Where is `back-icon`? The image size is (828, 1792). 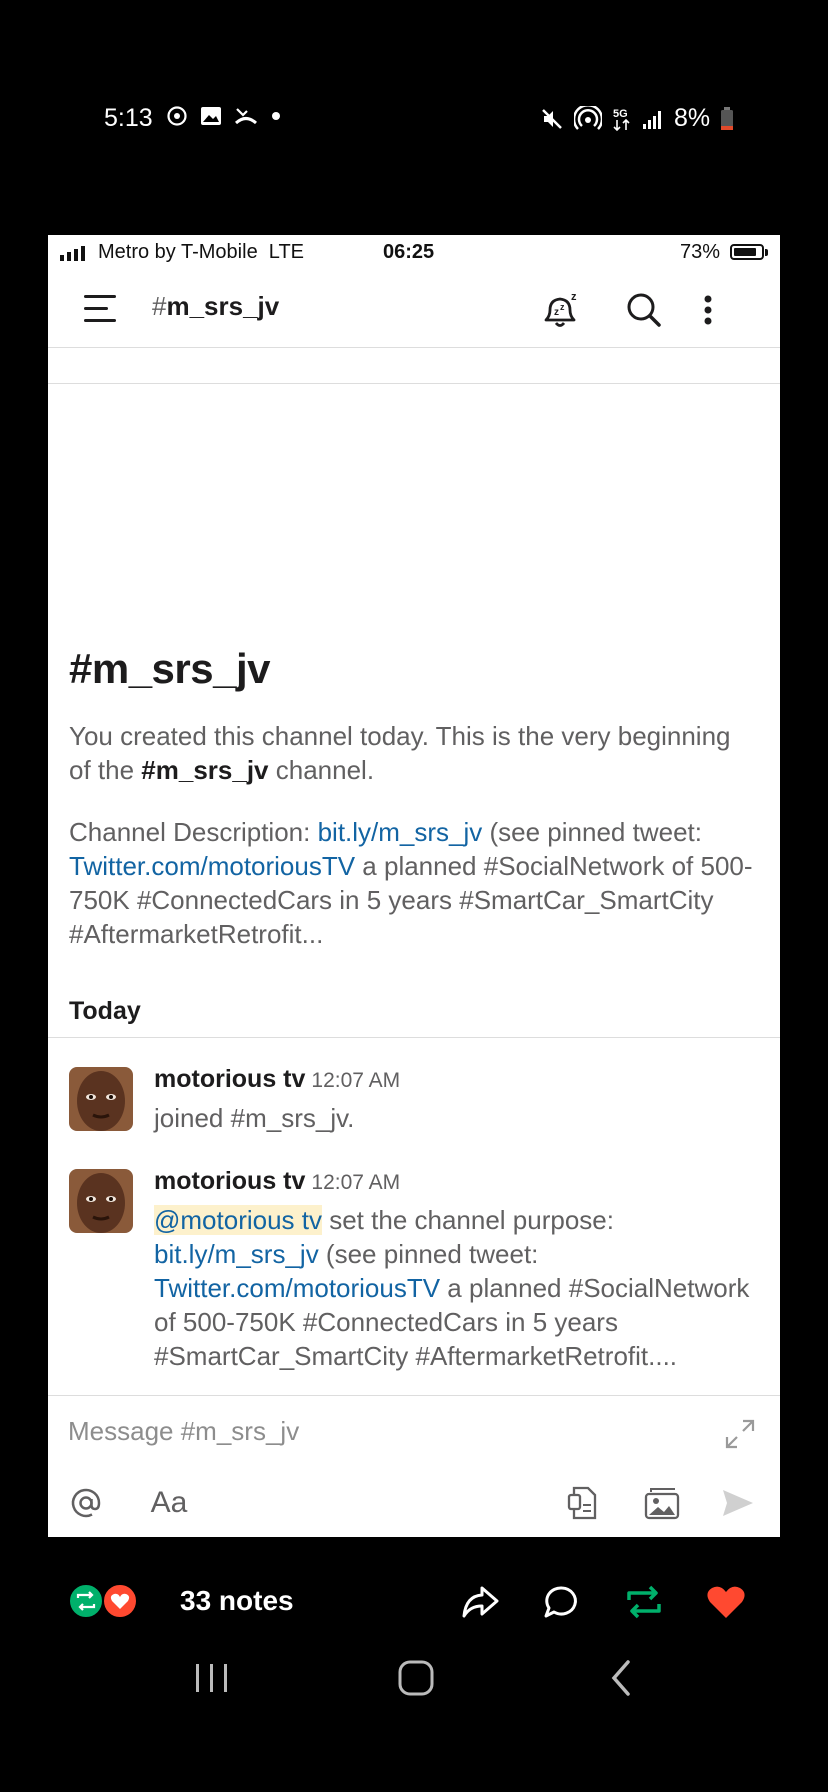
back-icon is located at coordinates (622, 1678).